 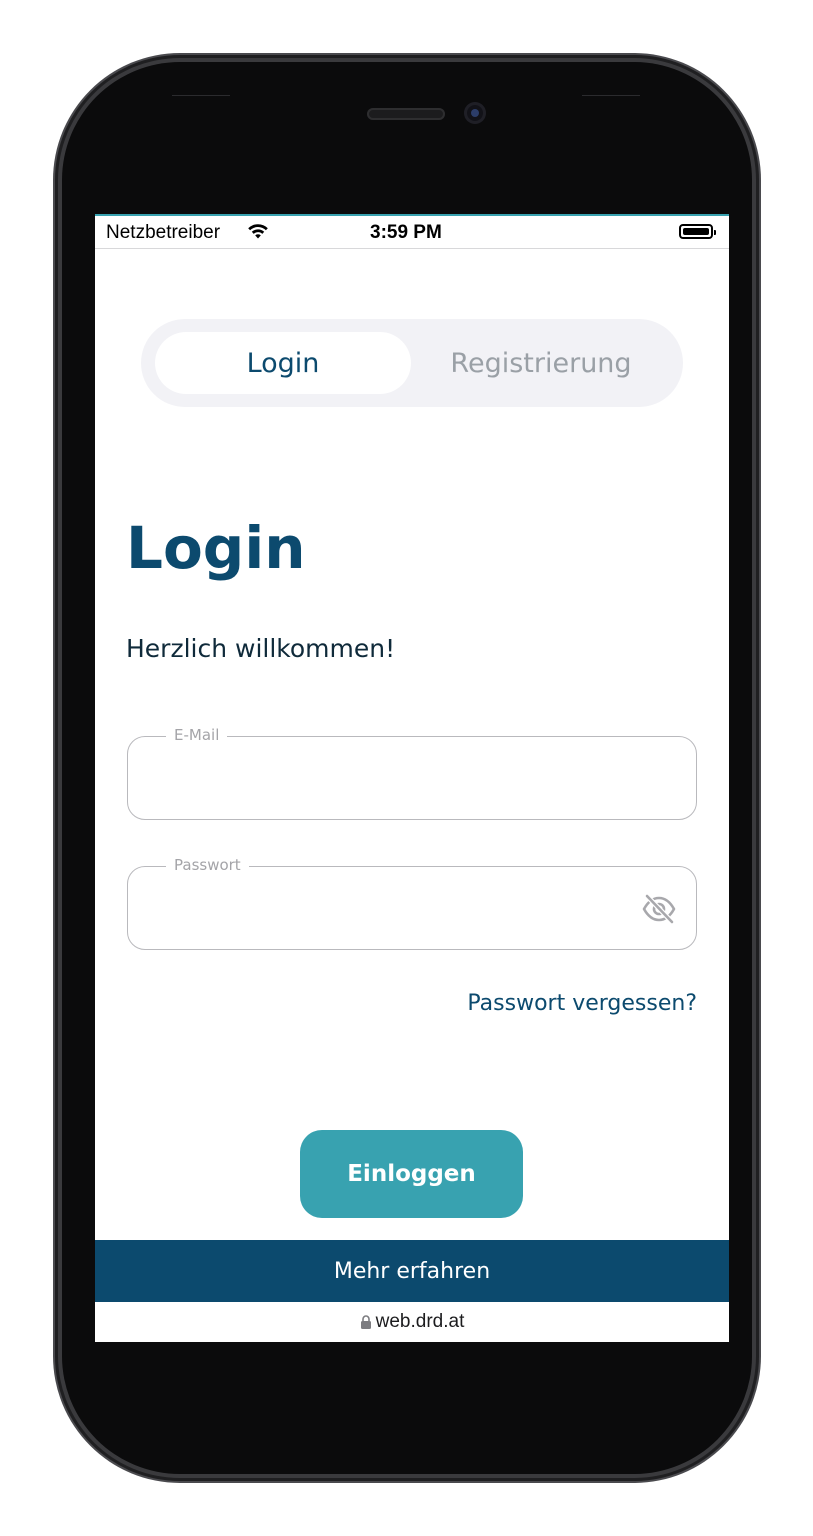 I want to click on more-info-bar: Mehr erfahren, so click(x=412, y=1271).